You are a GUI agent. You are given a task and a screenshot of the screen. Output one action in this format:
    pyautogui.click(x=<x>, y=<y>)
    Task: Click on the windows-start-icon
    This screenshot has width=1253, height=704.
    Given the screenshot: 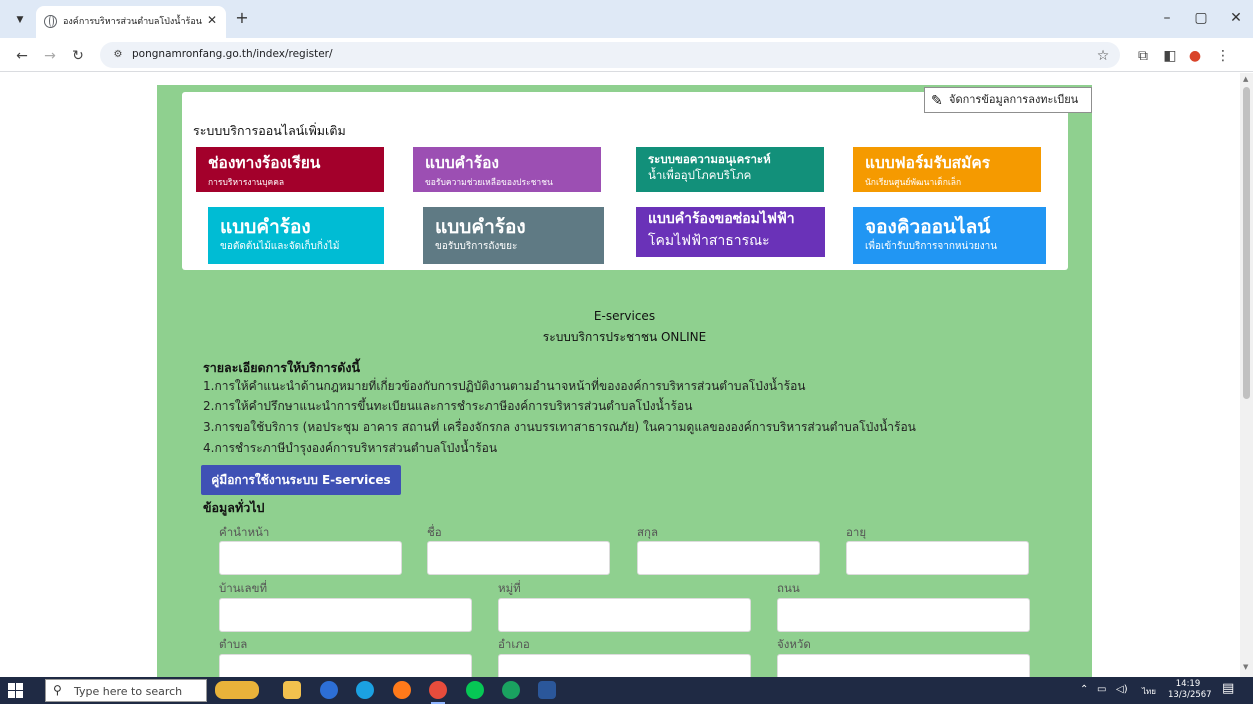 What is the action you would take?
    pyautogui.click(x=16, y=691)
    